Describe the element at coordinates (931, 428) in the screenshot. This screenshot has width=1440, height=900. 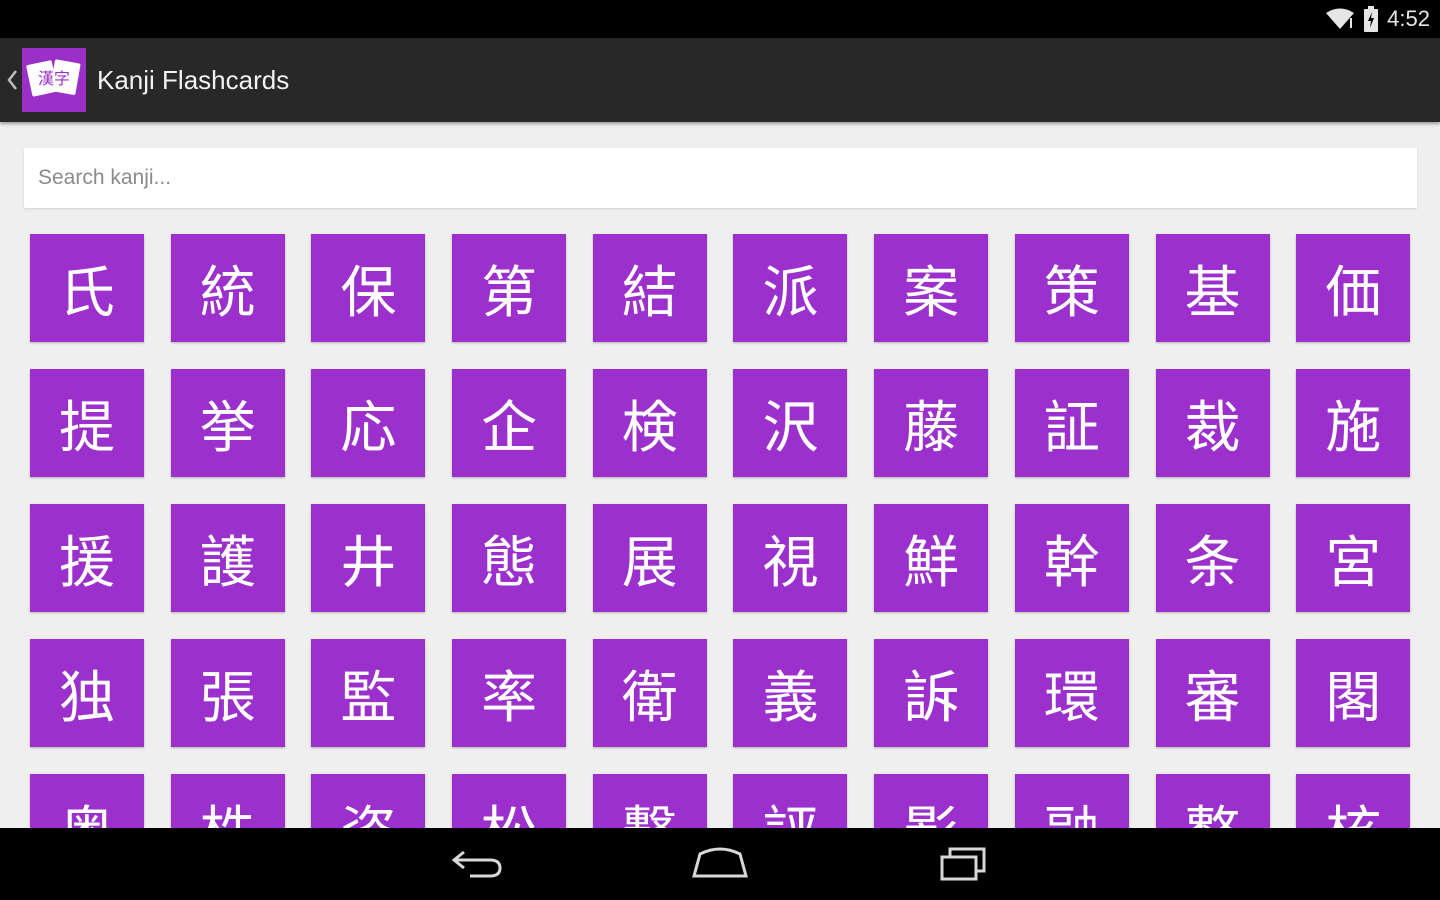
I see `kanji-character: 藤` at that location.